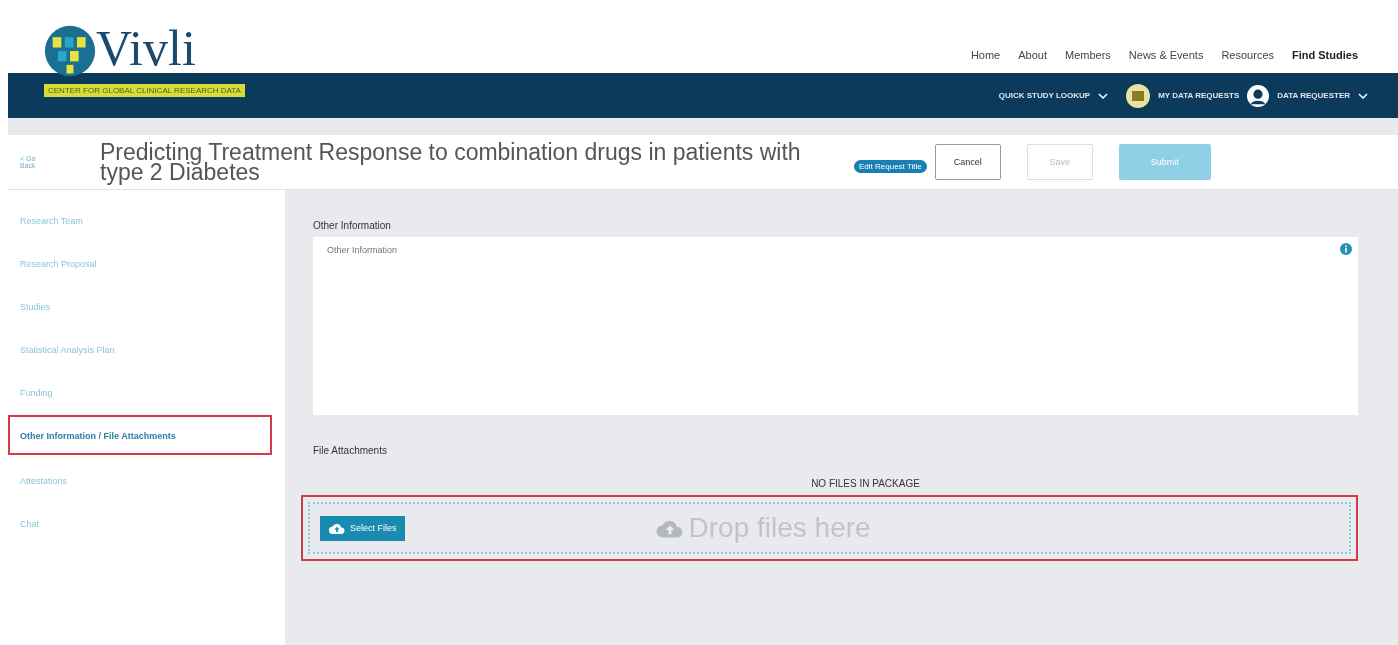 This screenshot has width=1398, height=645. I want to click on action-button: Cancel, so click(967, 162).